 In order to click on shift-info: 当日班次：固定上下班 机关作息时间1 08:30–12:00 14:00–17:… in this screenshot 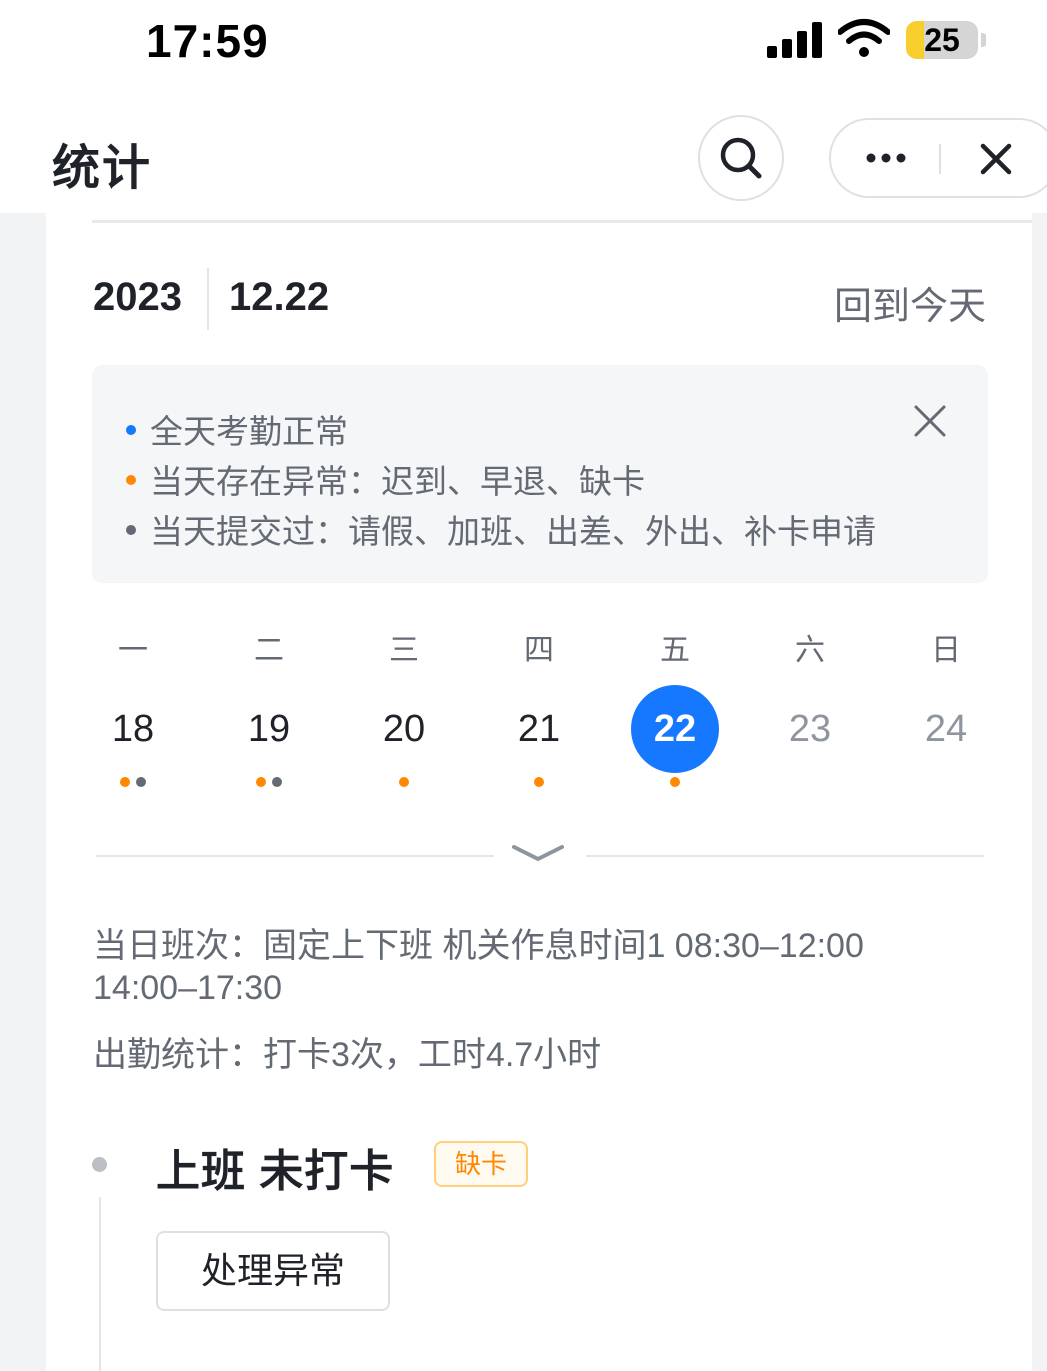, I will do `click(533, 967)`.